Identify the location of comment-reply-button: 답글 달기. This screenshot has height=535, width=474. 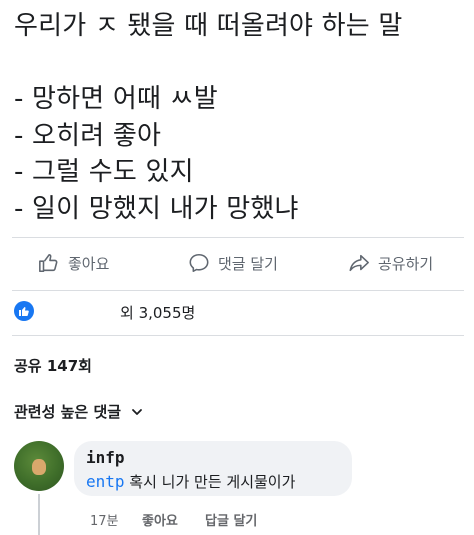
(231, 519).